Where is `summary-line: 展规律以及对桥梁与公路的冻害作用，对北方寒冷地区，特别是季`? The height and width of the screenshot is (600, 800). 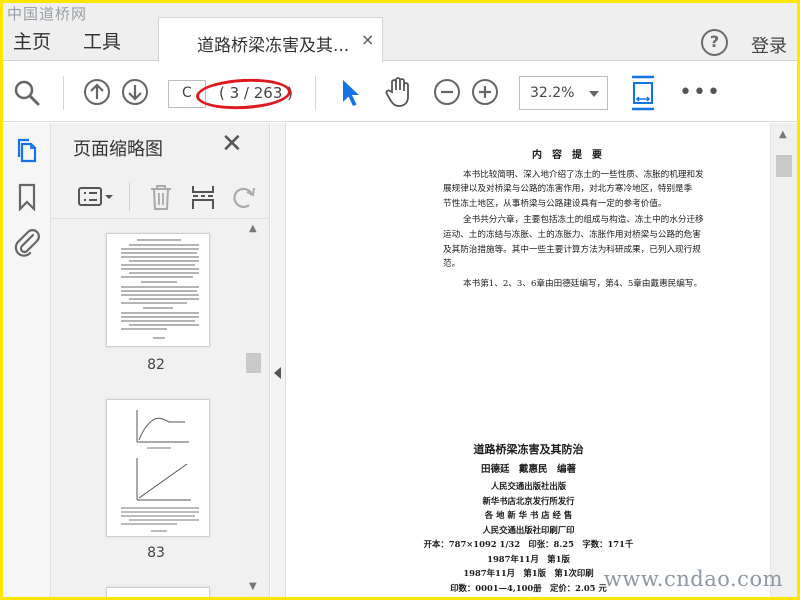 summary-line: 展规律以及对桥梁与公路的冻害作用，对北方寒冷地区，特别是季 is located at coordinates (568, 189).